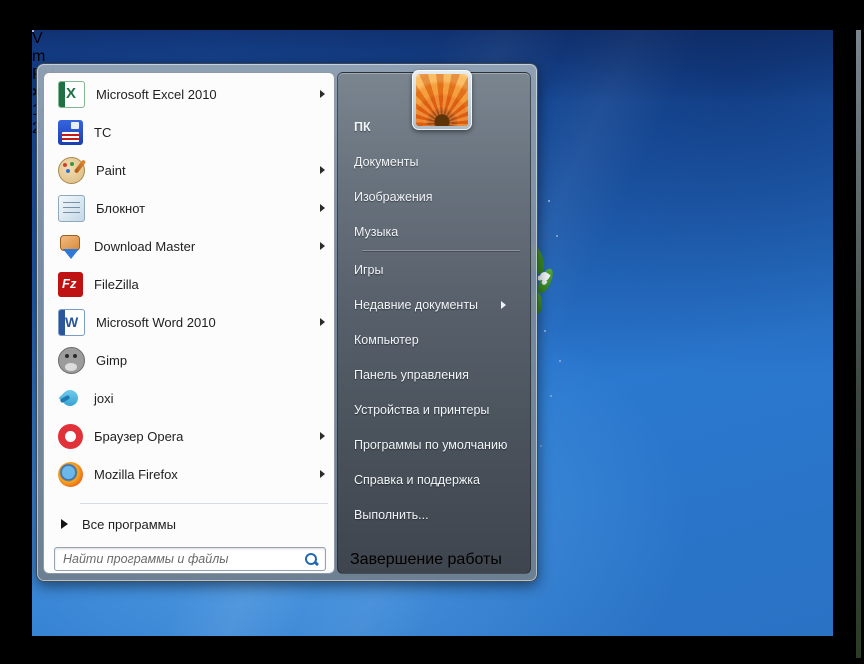 Image resolution: width=864 pixels, height=664 pixels. I want to click on item-label: FileZilla, so click(116, 284).